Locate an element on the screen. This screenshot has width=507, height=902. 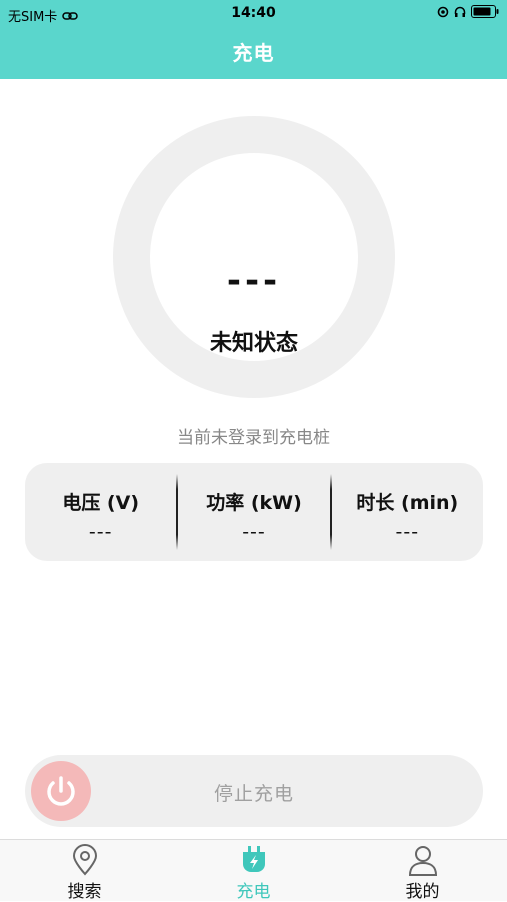
location-pin-icon is located at coordinates (84, 860).